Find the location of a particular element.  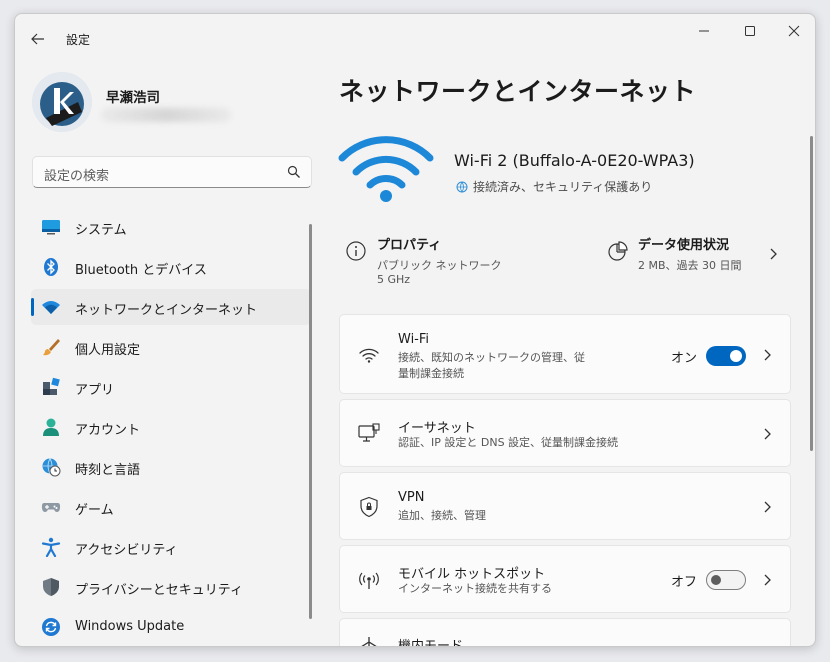

ethernet-title: イーサネット is located at coordinates (437, 428).